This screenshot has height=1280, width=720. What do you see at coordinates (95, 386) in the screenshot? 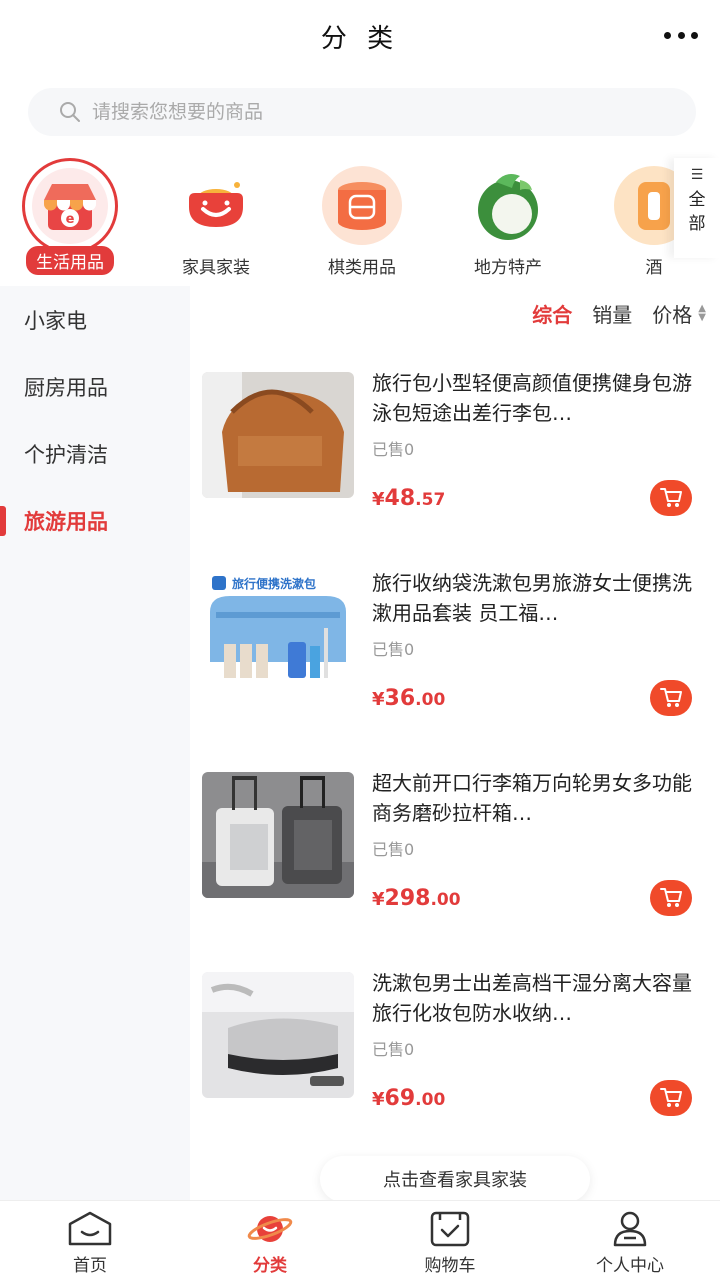
I see `sidebar-item-kitchen: 厨房用品` at bounding box center [95, 386].